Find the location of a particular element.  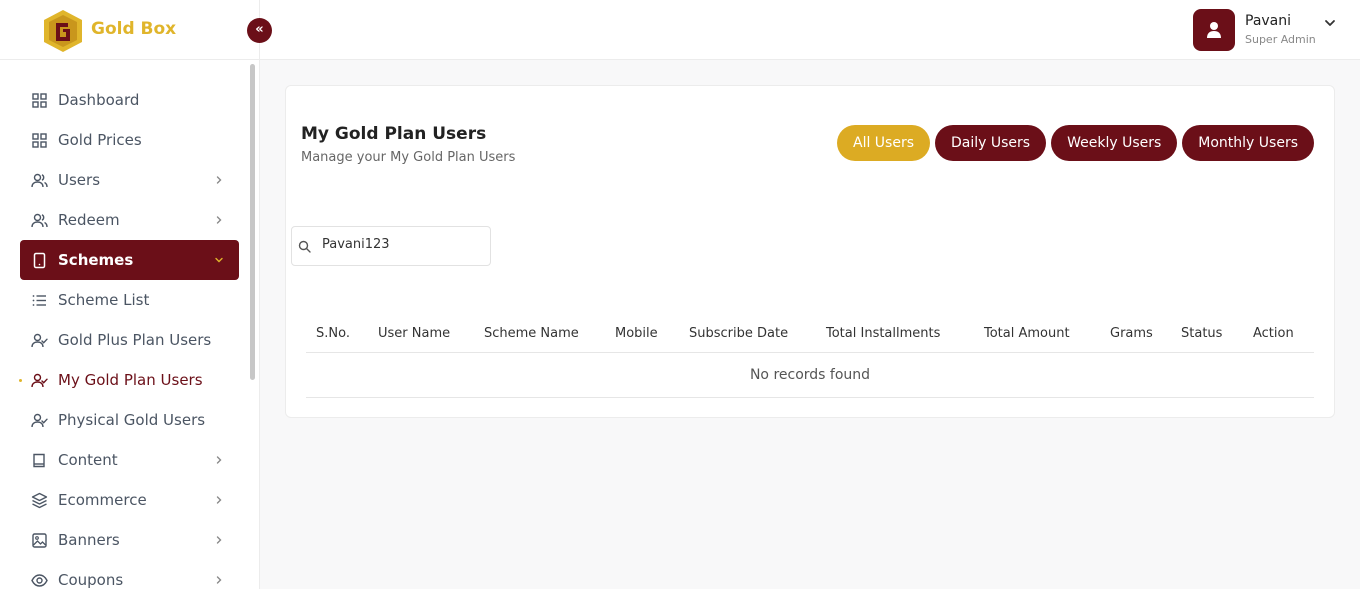

filter-daily-users-button: Daily Users is located at coordinates (991, 143).